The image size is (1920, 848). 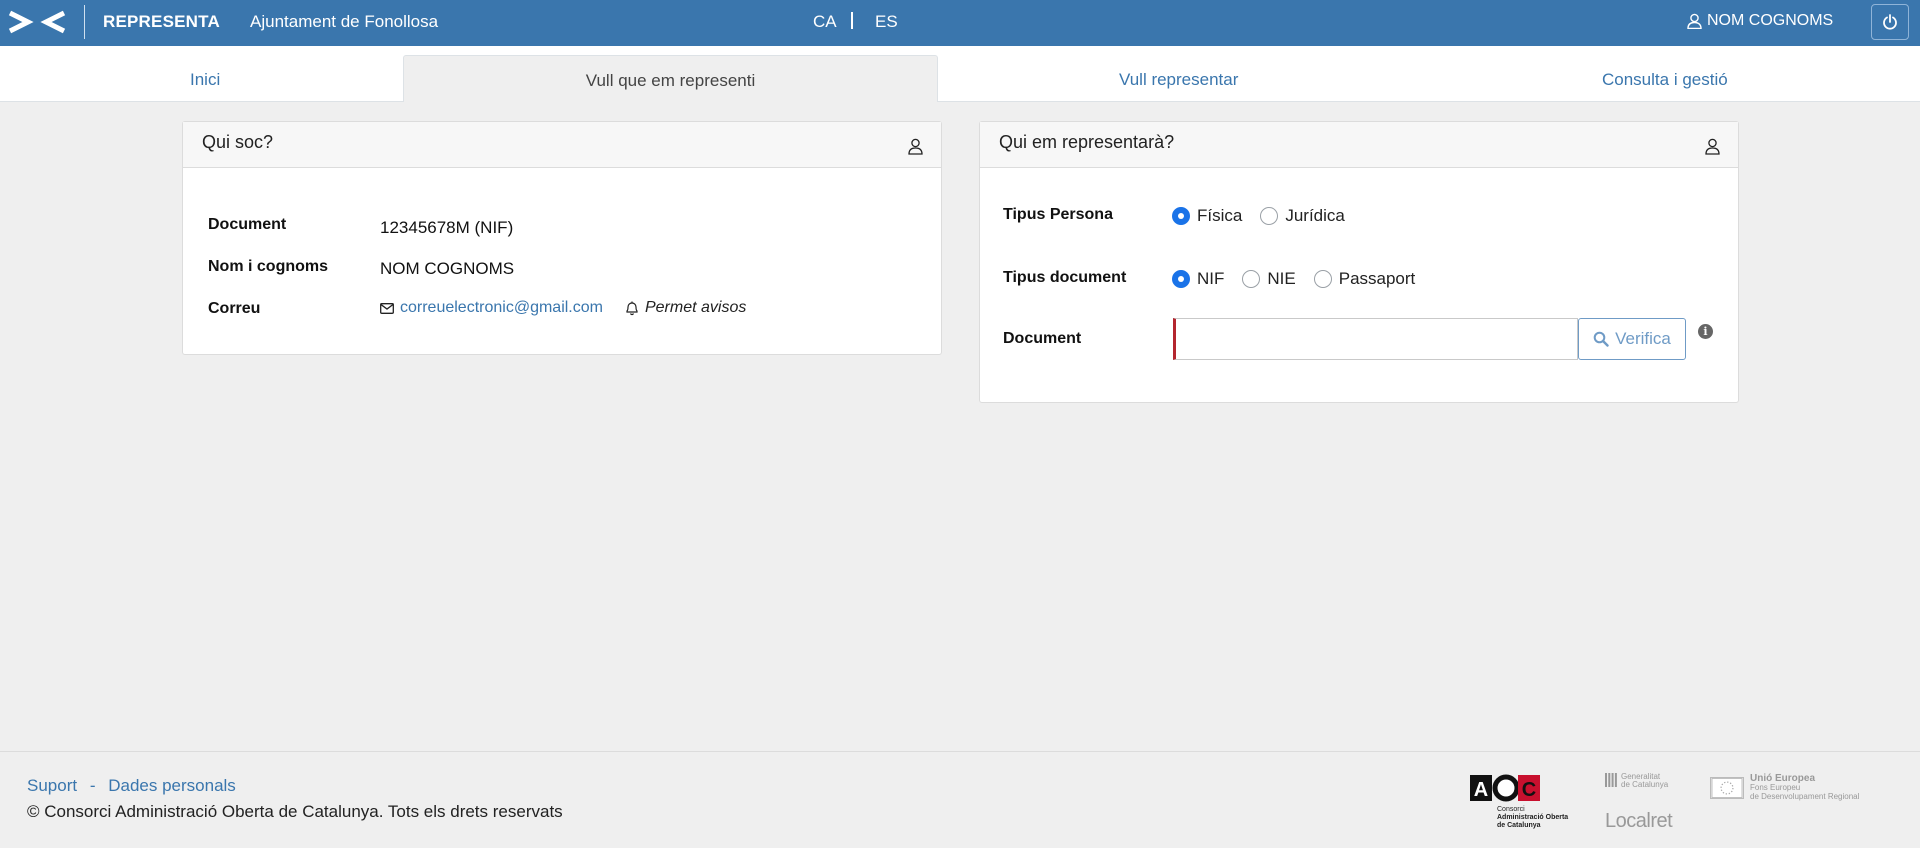 I want to click on person-type-fisica-option: Física, so click(x=1207, y=216).